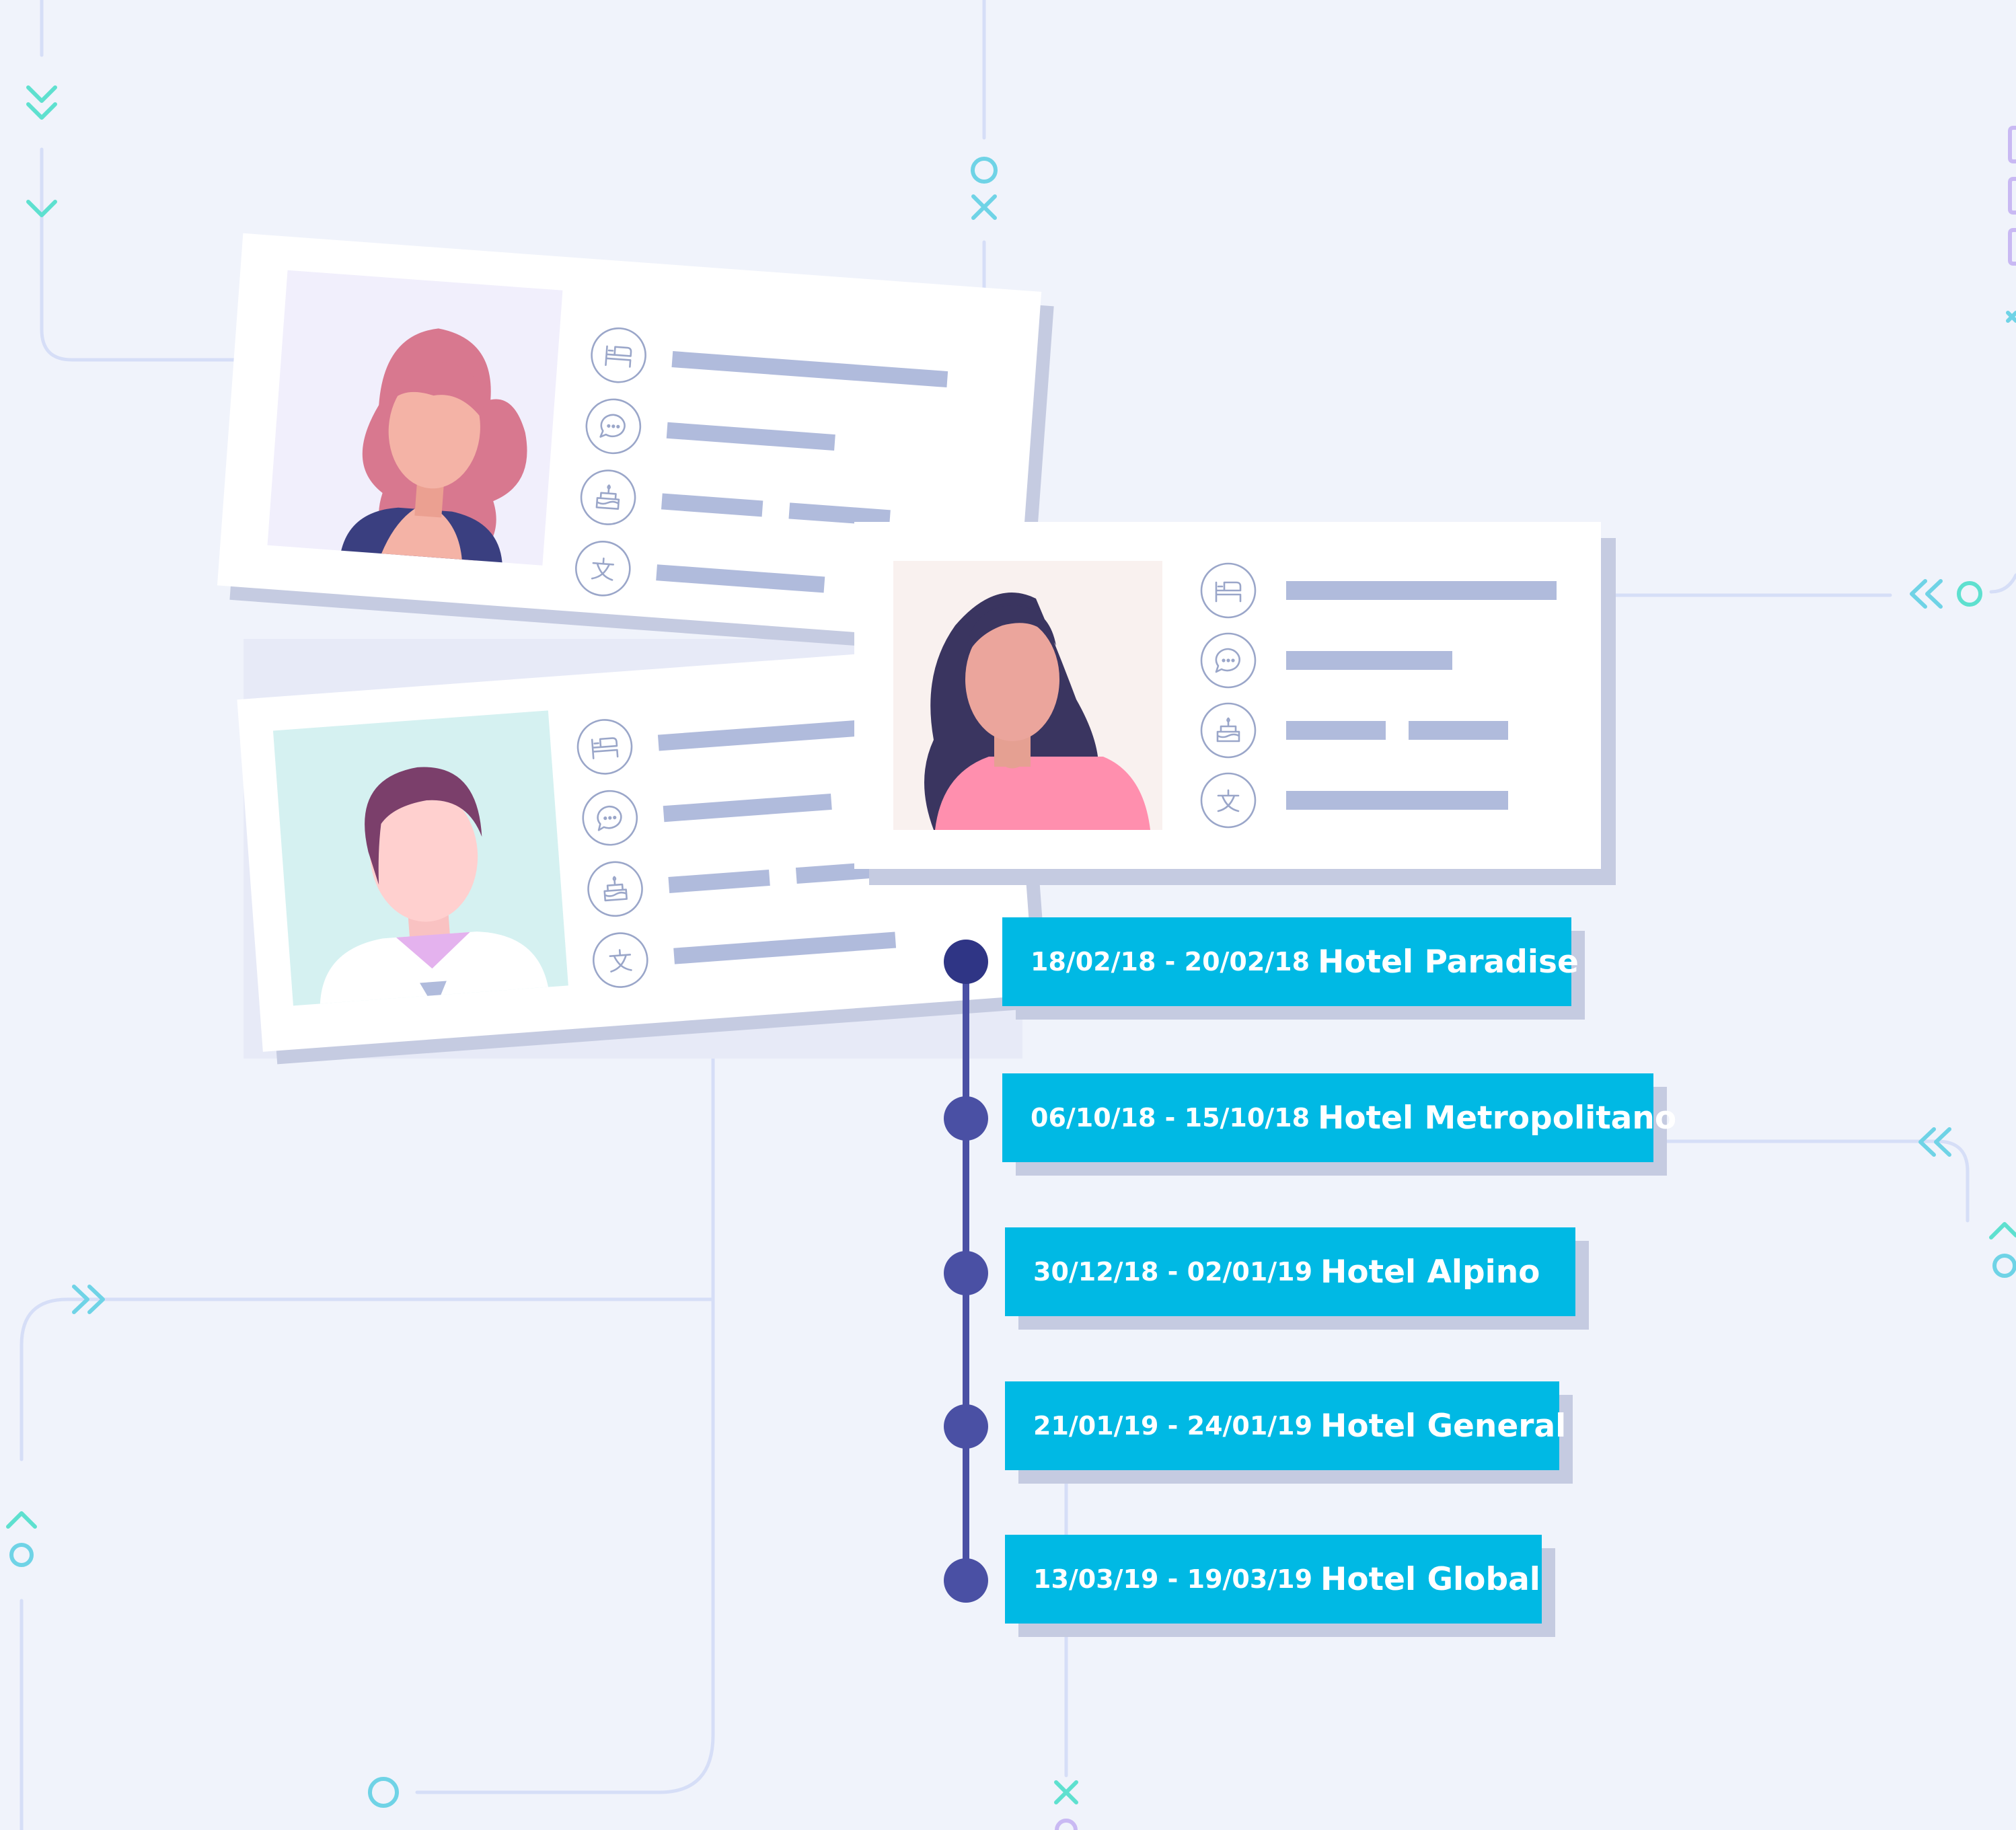 The width and height of the screenshot is (2016, 1830). Describe the element at coordinates (1170, 962) in the screenshot. I see `stay-dates: 18/02/18 - 20/02/18` at that location.